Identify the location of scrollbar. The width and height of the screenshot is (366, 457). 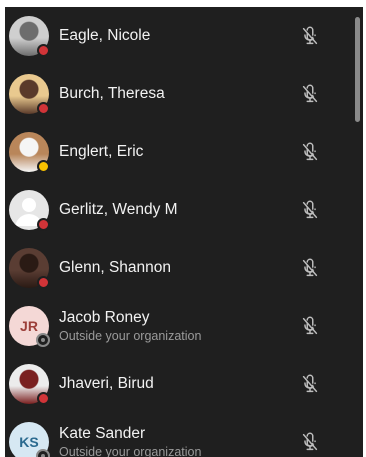
(358, 232).